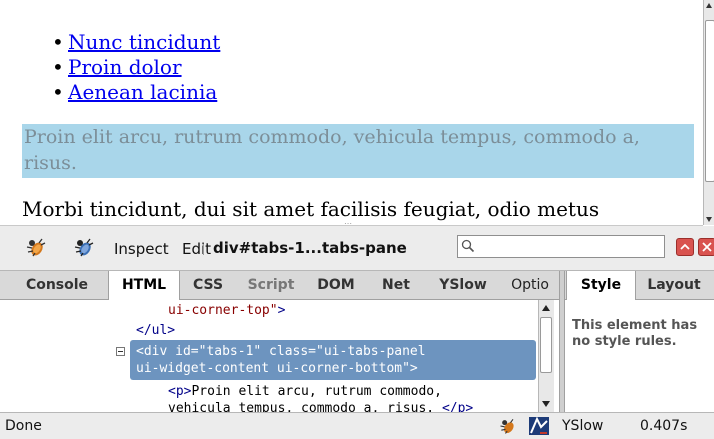  I want to click on search-field, so click(561, 246).